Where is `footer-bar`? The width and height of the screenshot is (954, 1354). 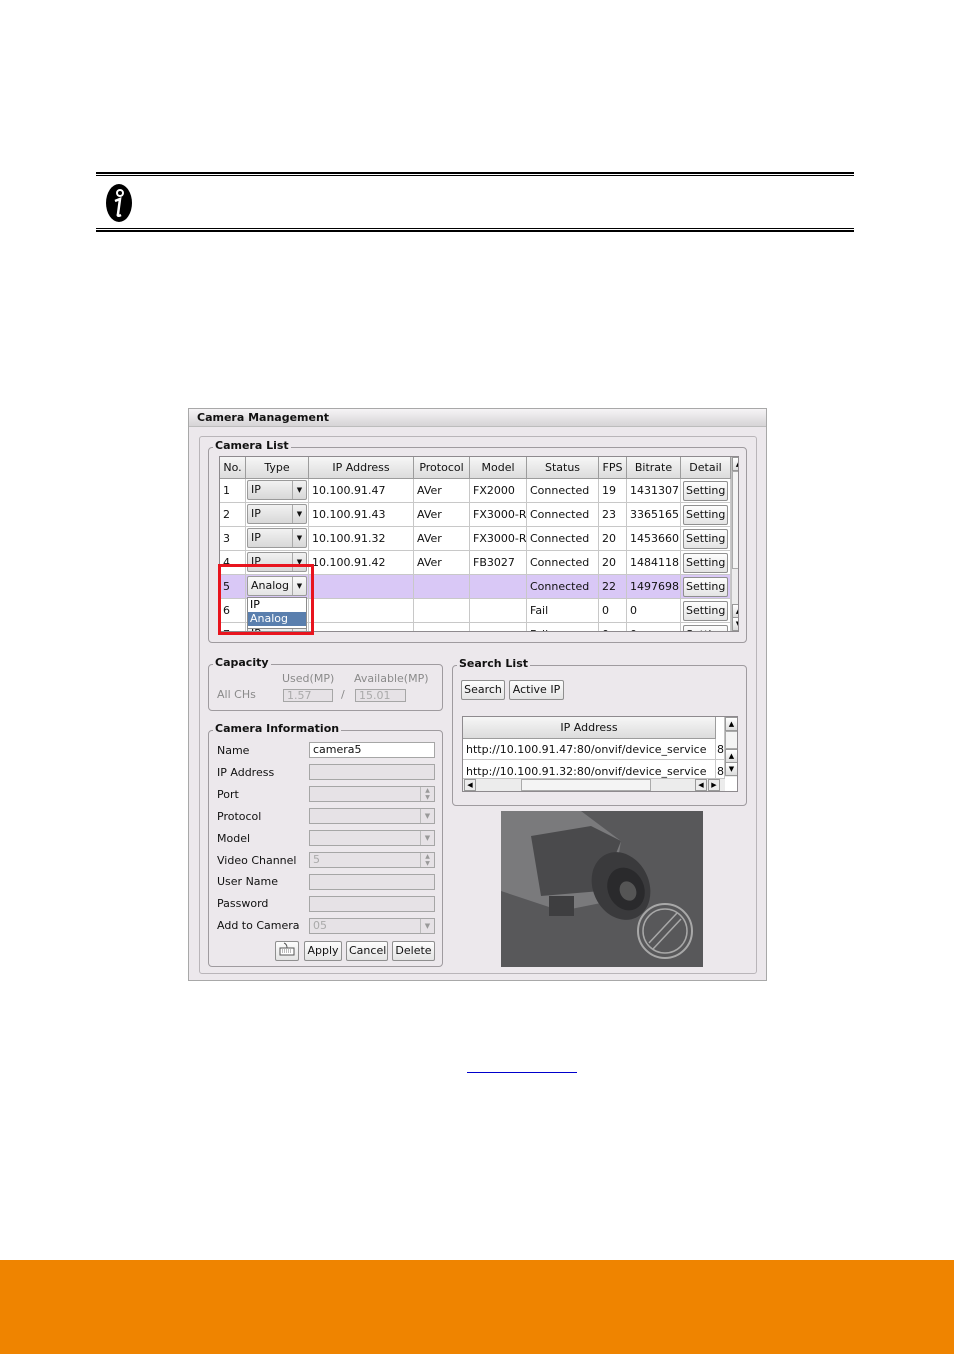
footer-bar is located at coordinates (477, 1307).